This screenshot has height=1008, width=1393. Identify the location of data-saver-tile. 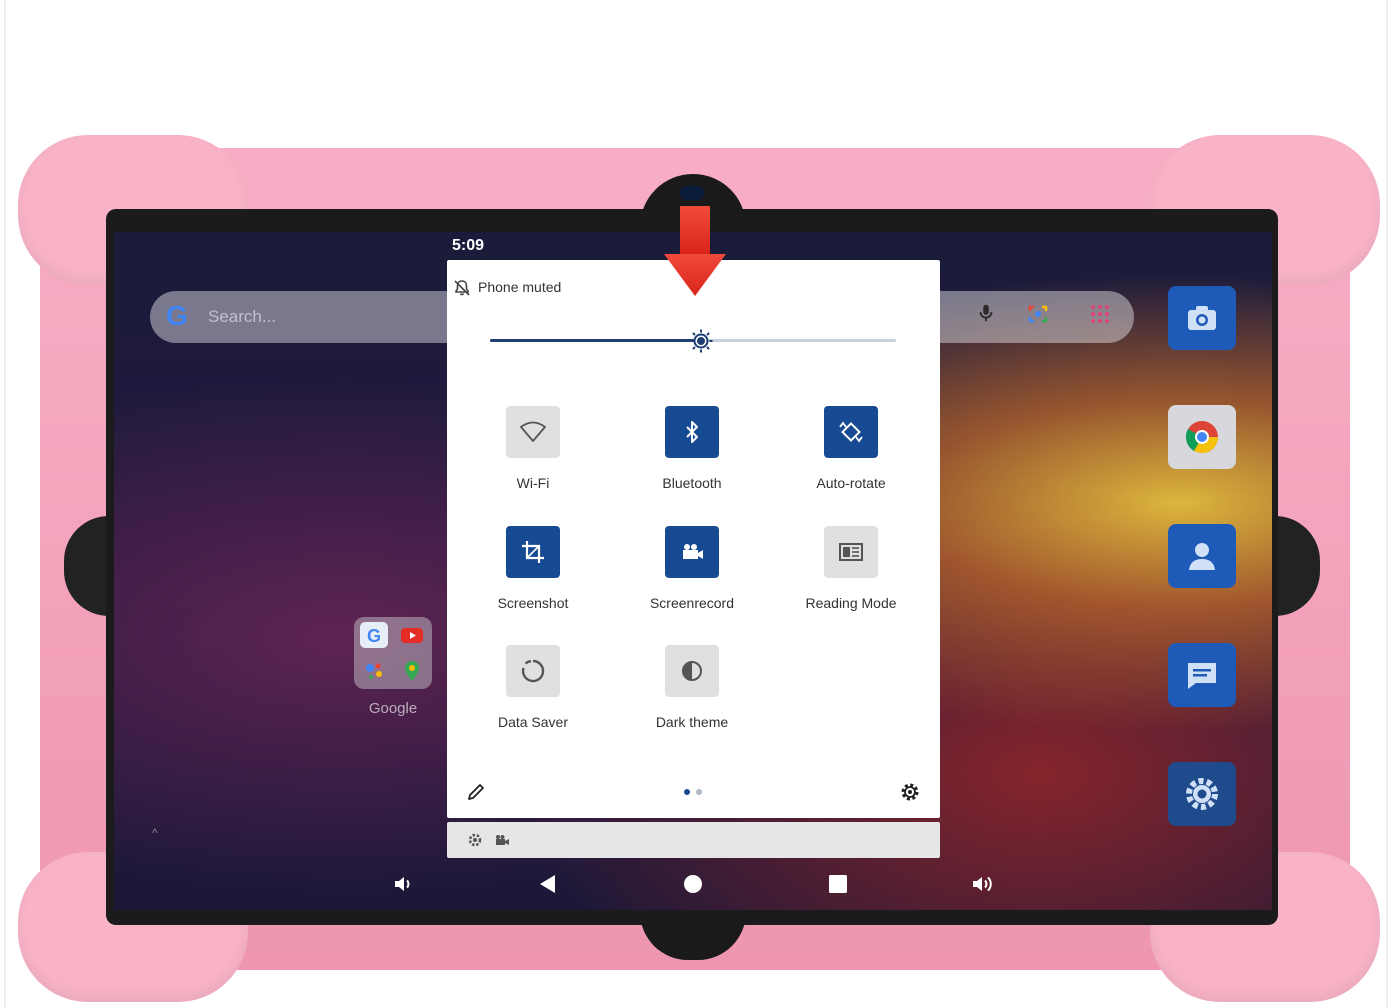
(533, 671).